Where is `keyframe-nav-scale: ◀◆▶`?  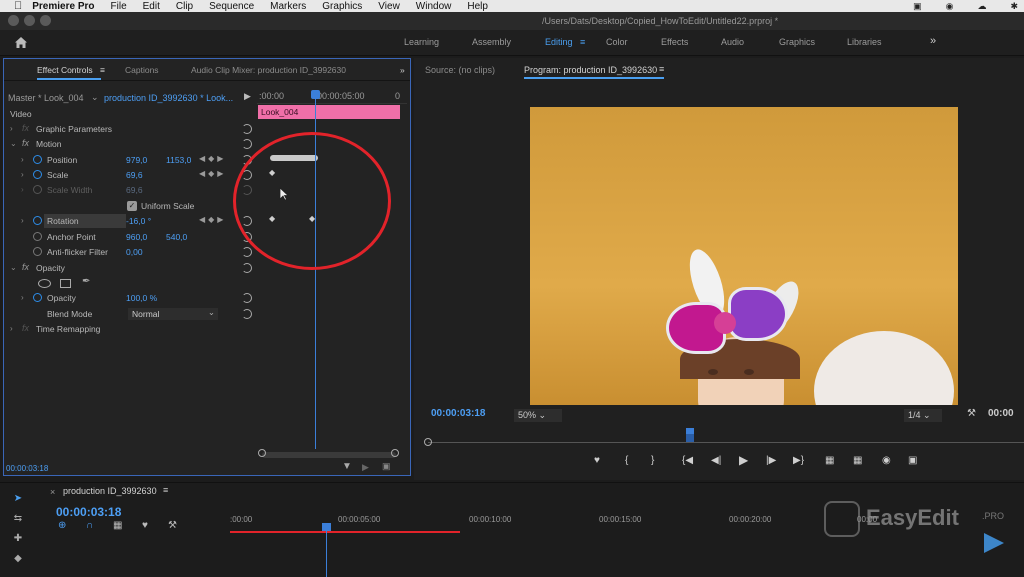
keyframe-nav-scale: ◀◆▶ is located at coordinates (212, 173).